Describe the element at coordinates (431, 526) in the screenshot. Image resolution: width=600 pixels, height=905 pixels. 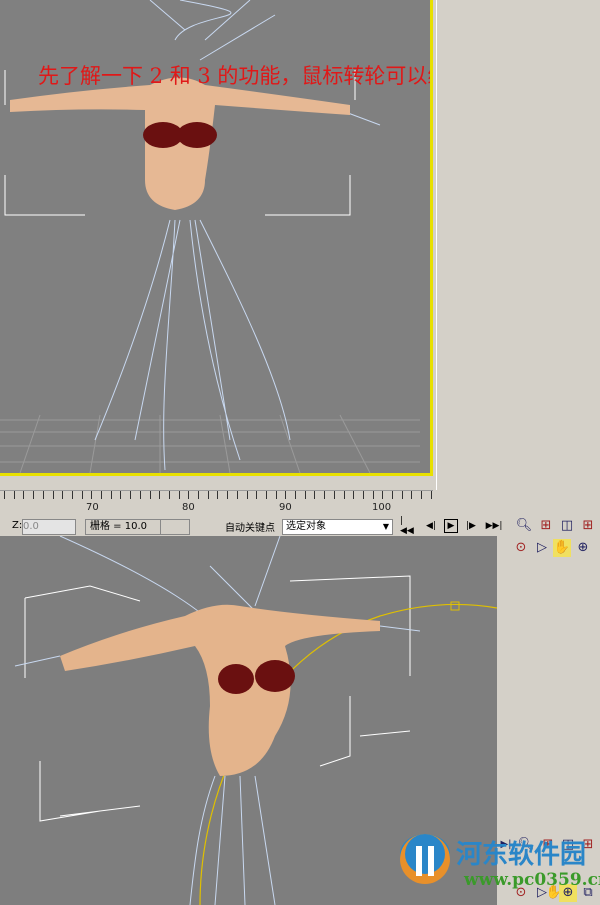
I see `previous-frame-icon: ◀|` at that location.